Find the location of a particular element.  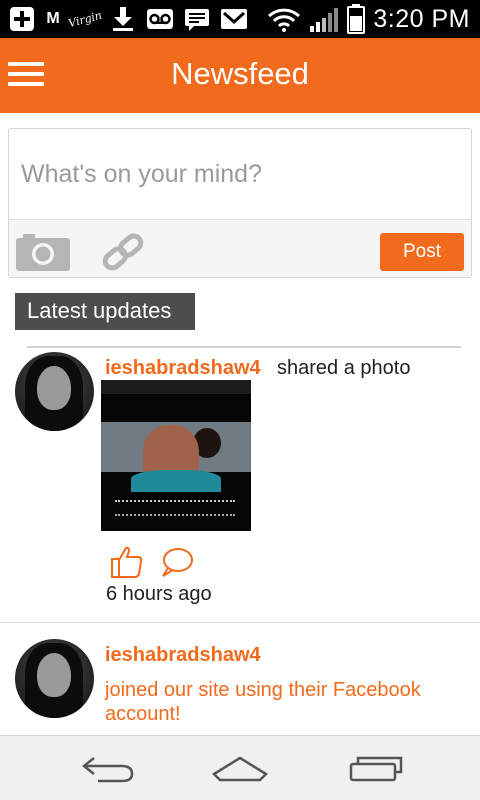

like-icon is located at coordinates (127, 562).